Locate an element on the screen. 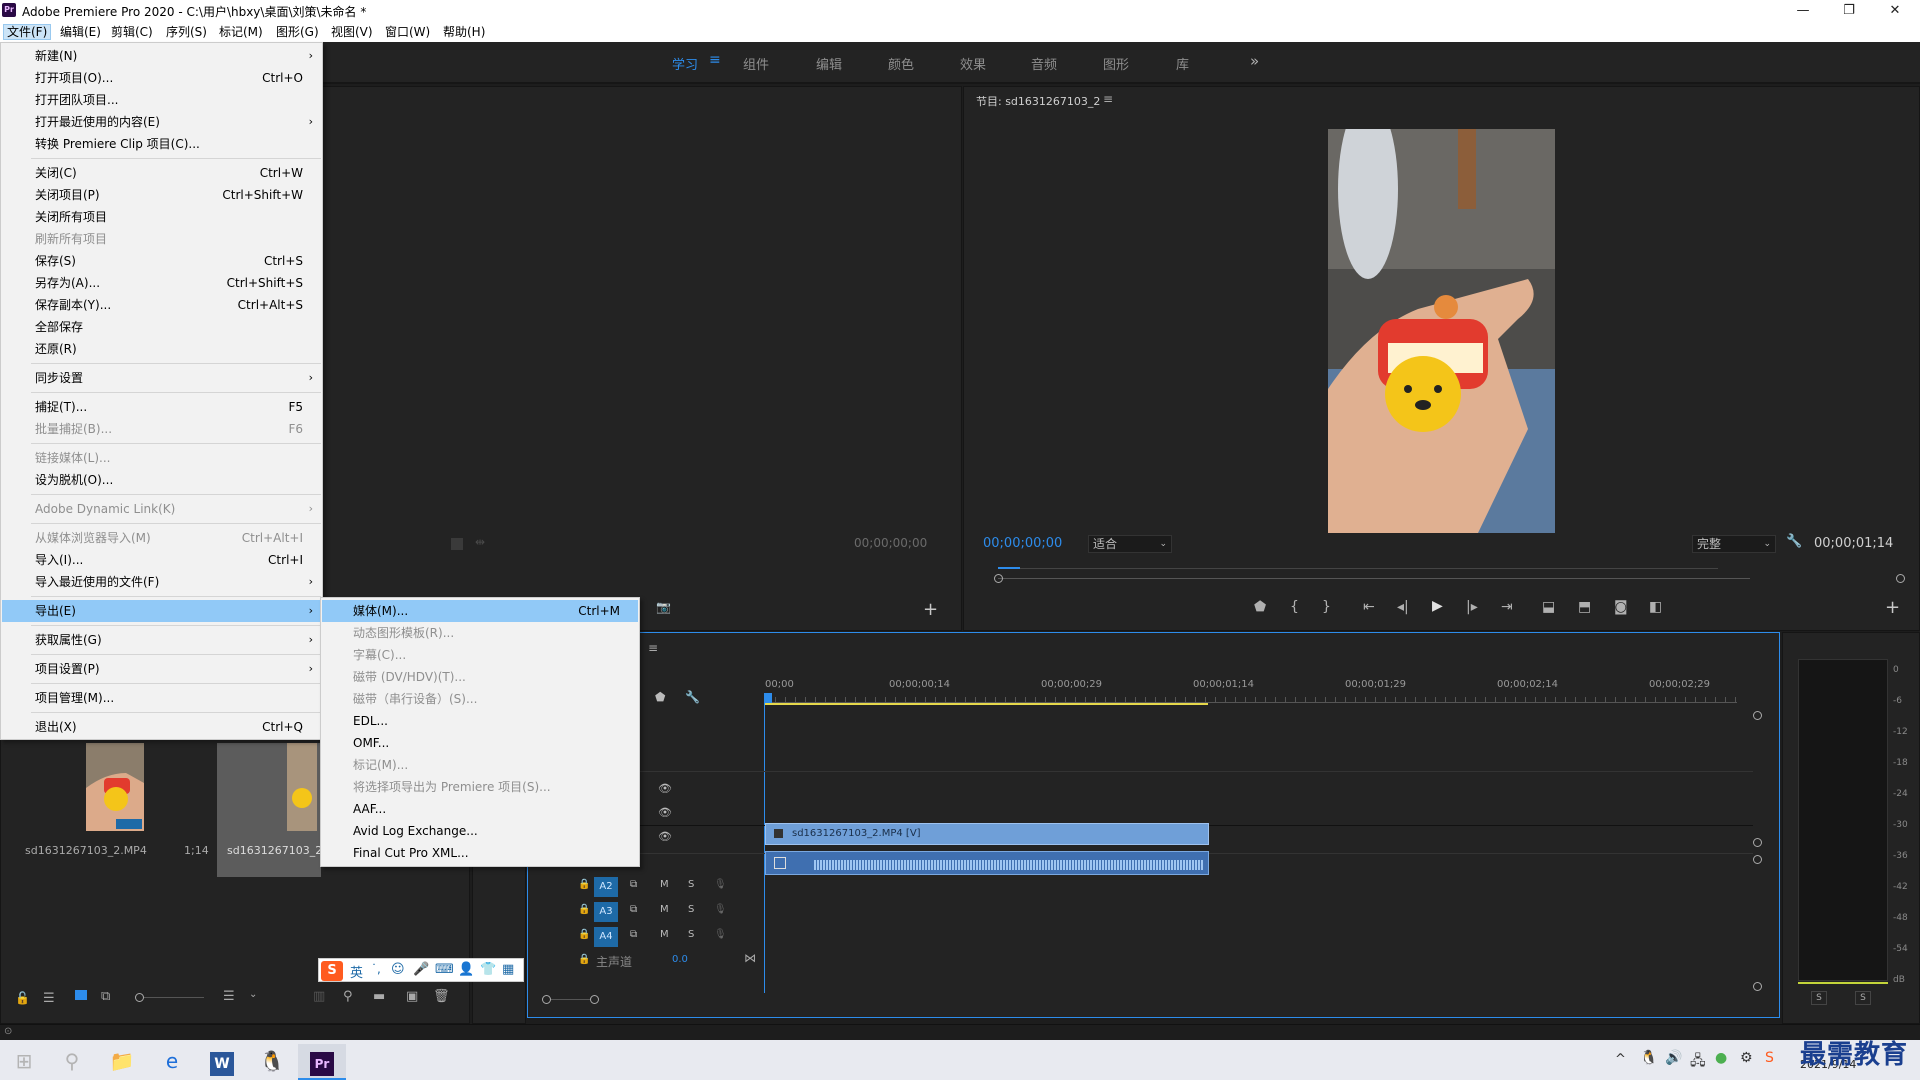  menu-item-save-all: 全部保存 is located at coordinates (161, 327).